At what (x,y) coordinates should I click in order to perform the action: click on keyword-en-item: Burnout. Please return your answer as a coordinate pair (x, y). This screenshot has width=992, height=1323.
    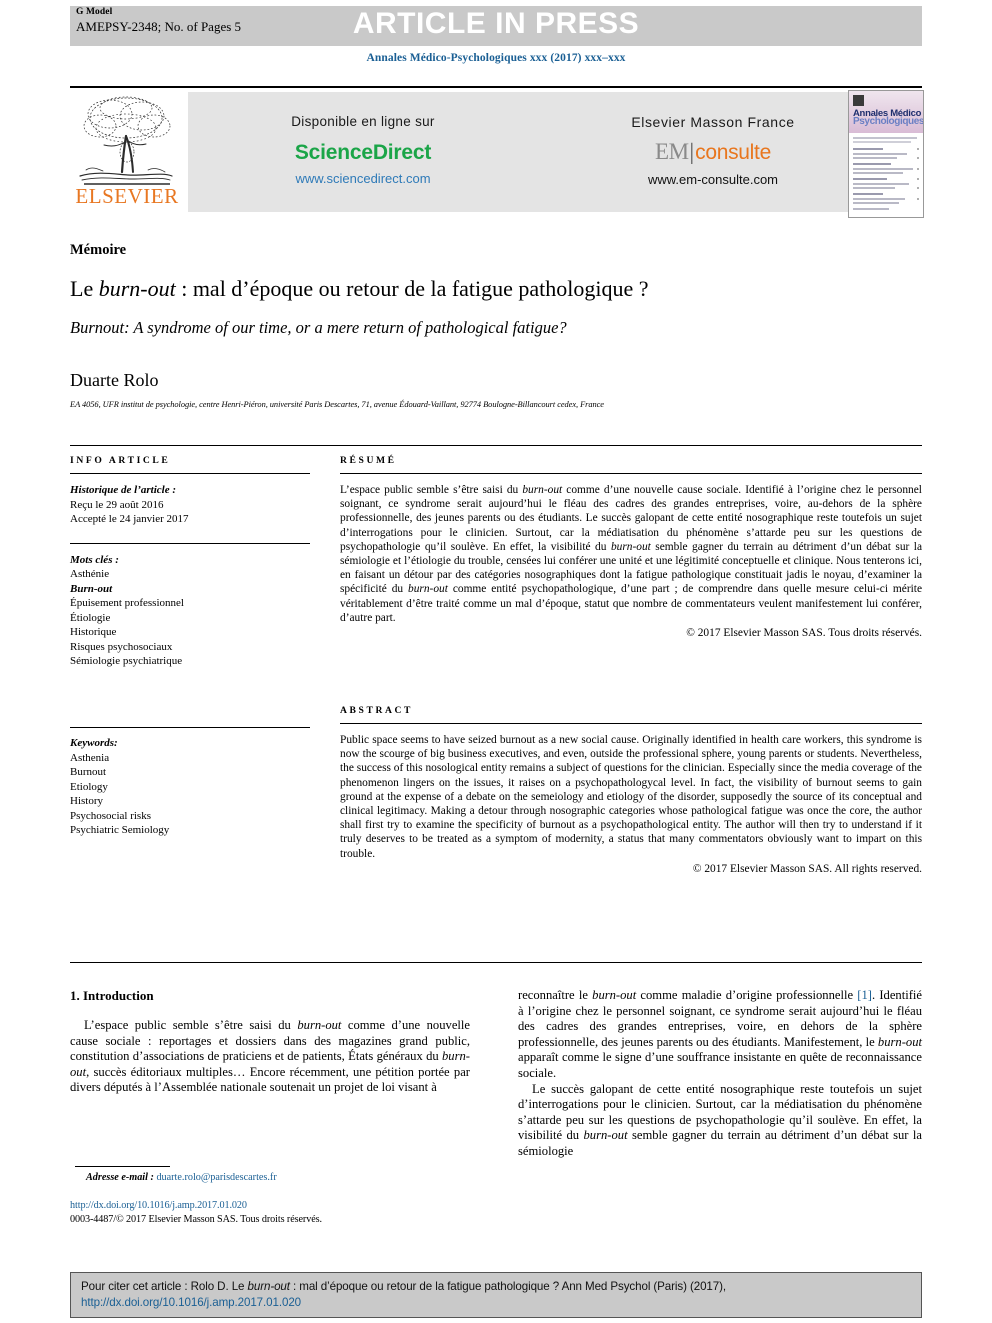
    Looking at the image, I should click on (88, 772).